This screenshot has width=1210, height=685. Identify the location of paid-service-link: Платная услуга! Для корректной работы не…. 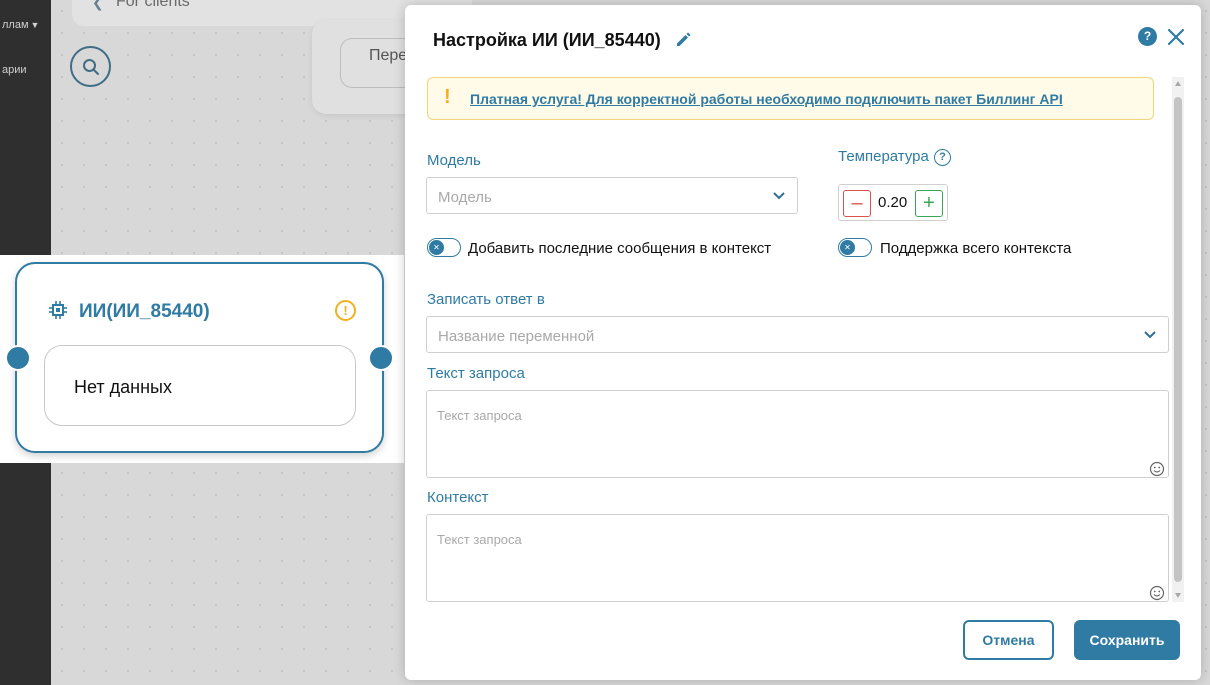
(766, 99).